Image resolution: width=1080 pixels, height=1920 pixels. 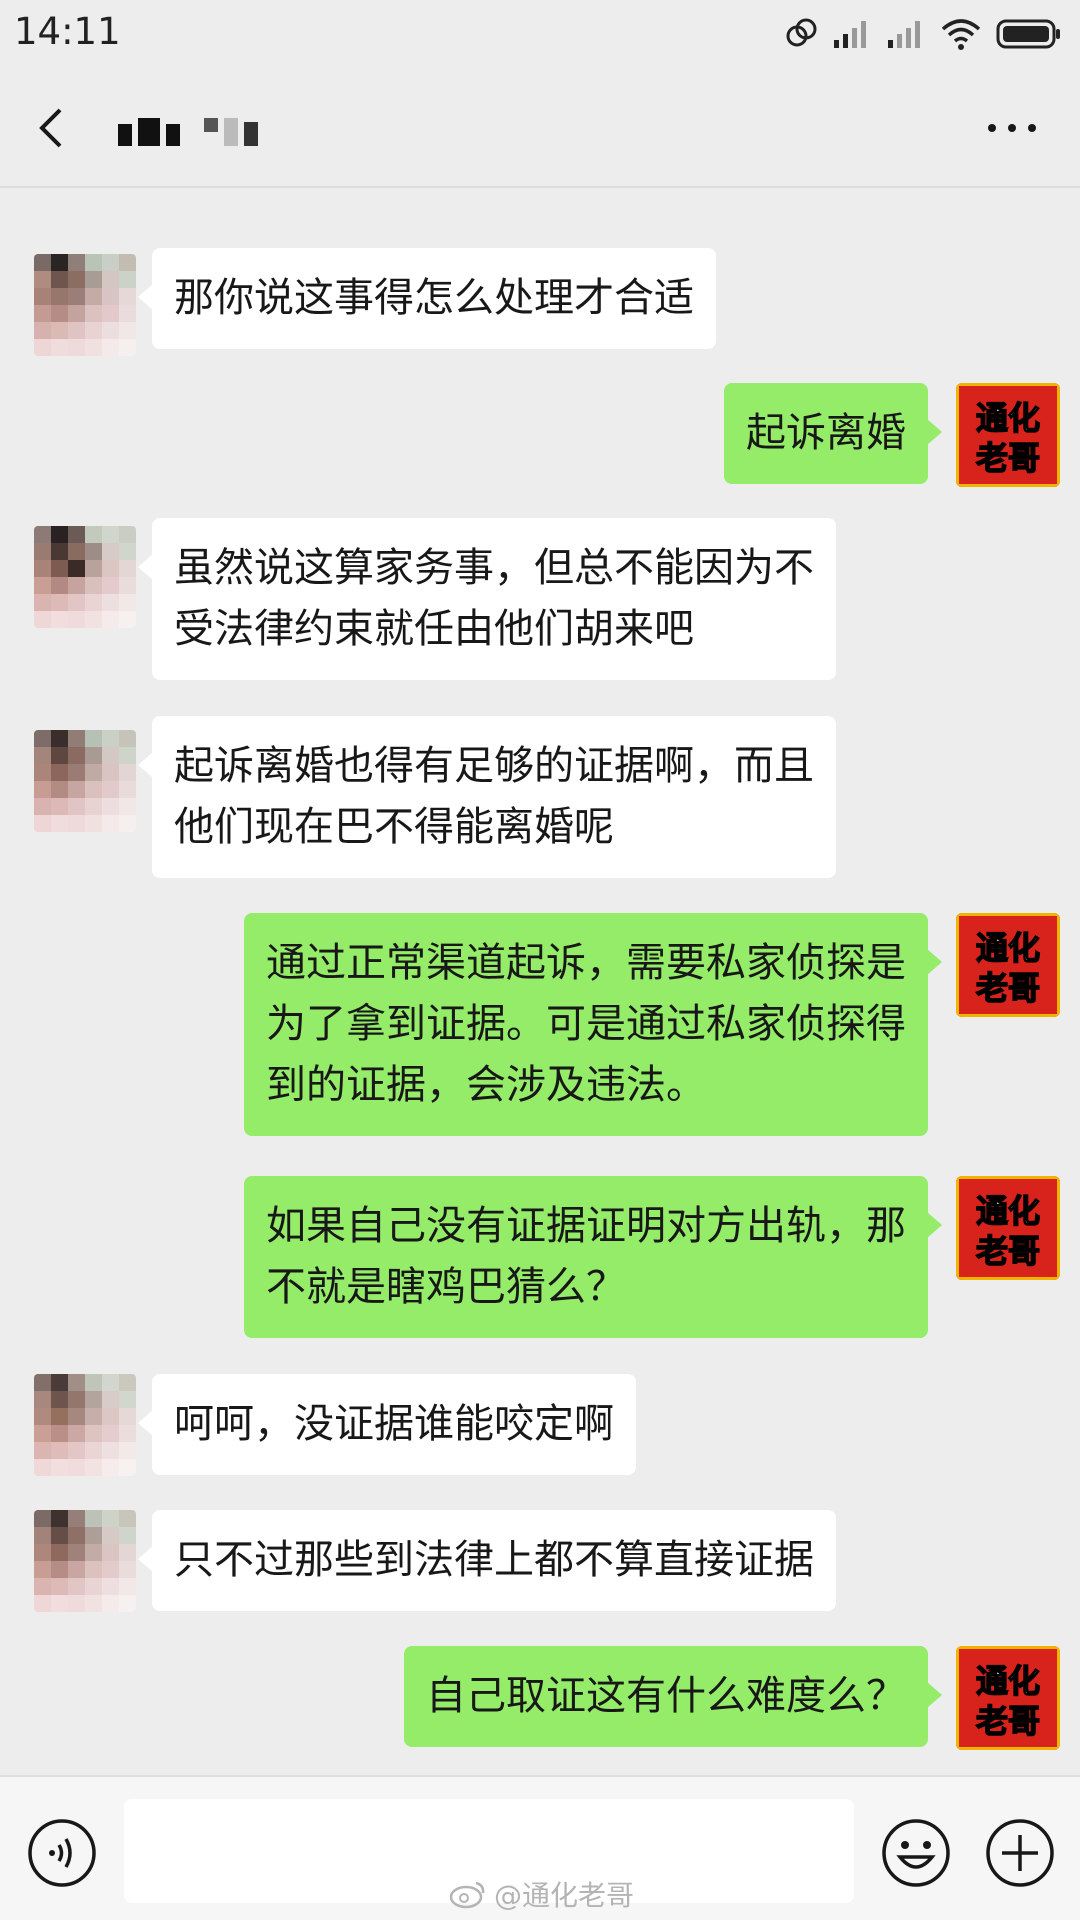 I want to click on wifi-icon, so click(x=961, y=34).